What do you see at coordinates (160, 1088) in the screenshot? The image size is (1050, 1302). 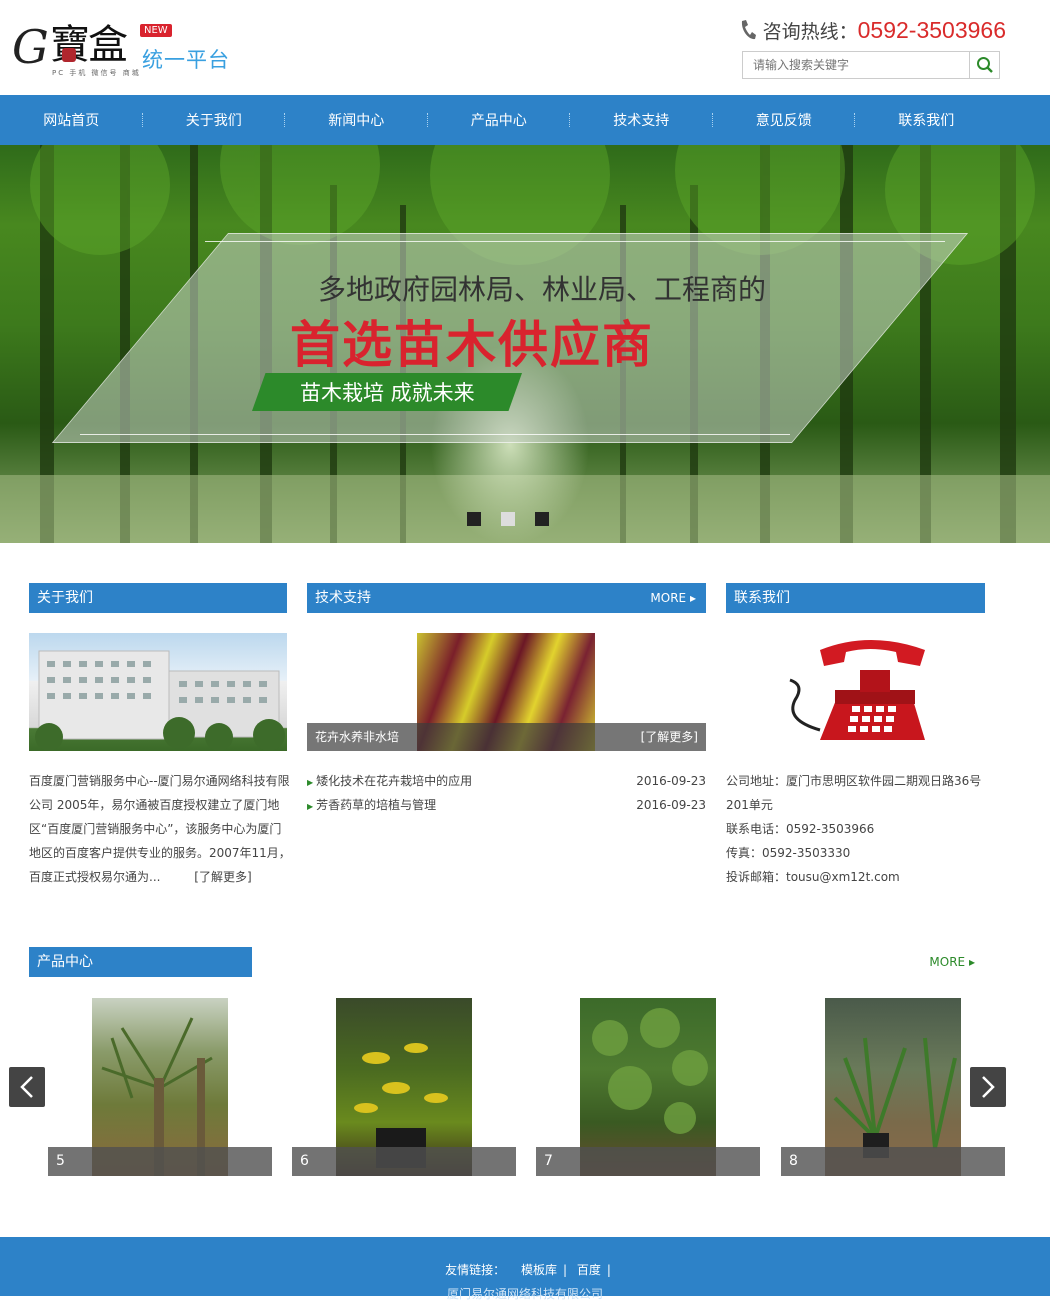 I see `product-card: 5` at bounding box center [160, 1088].